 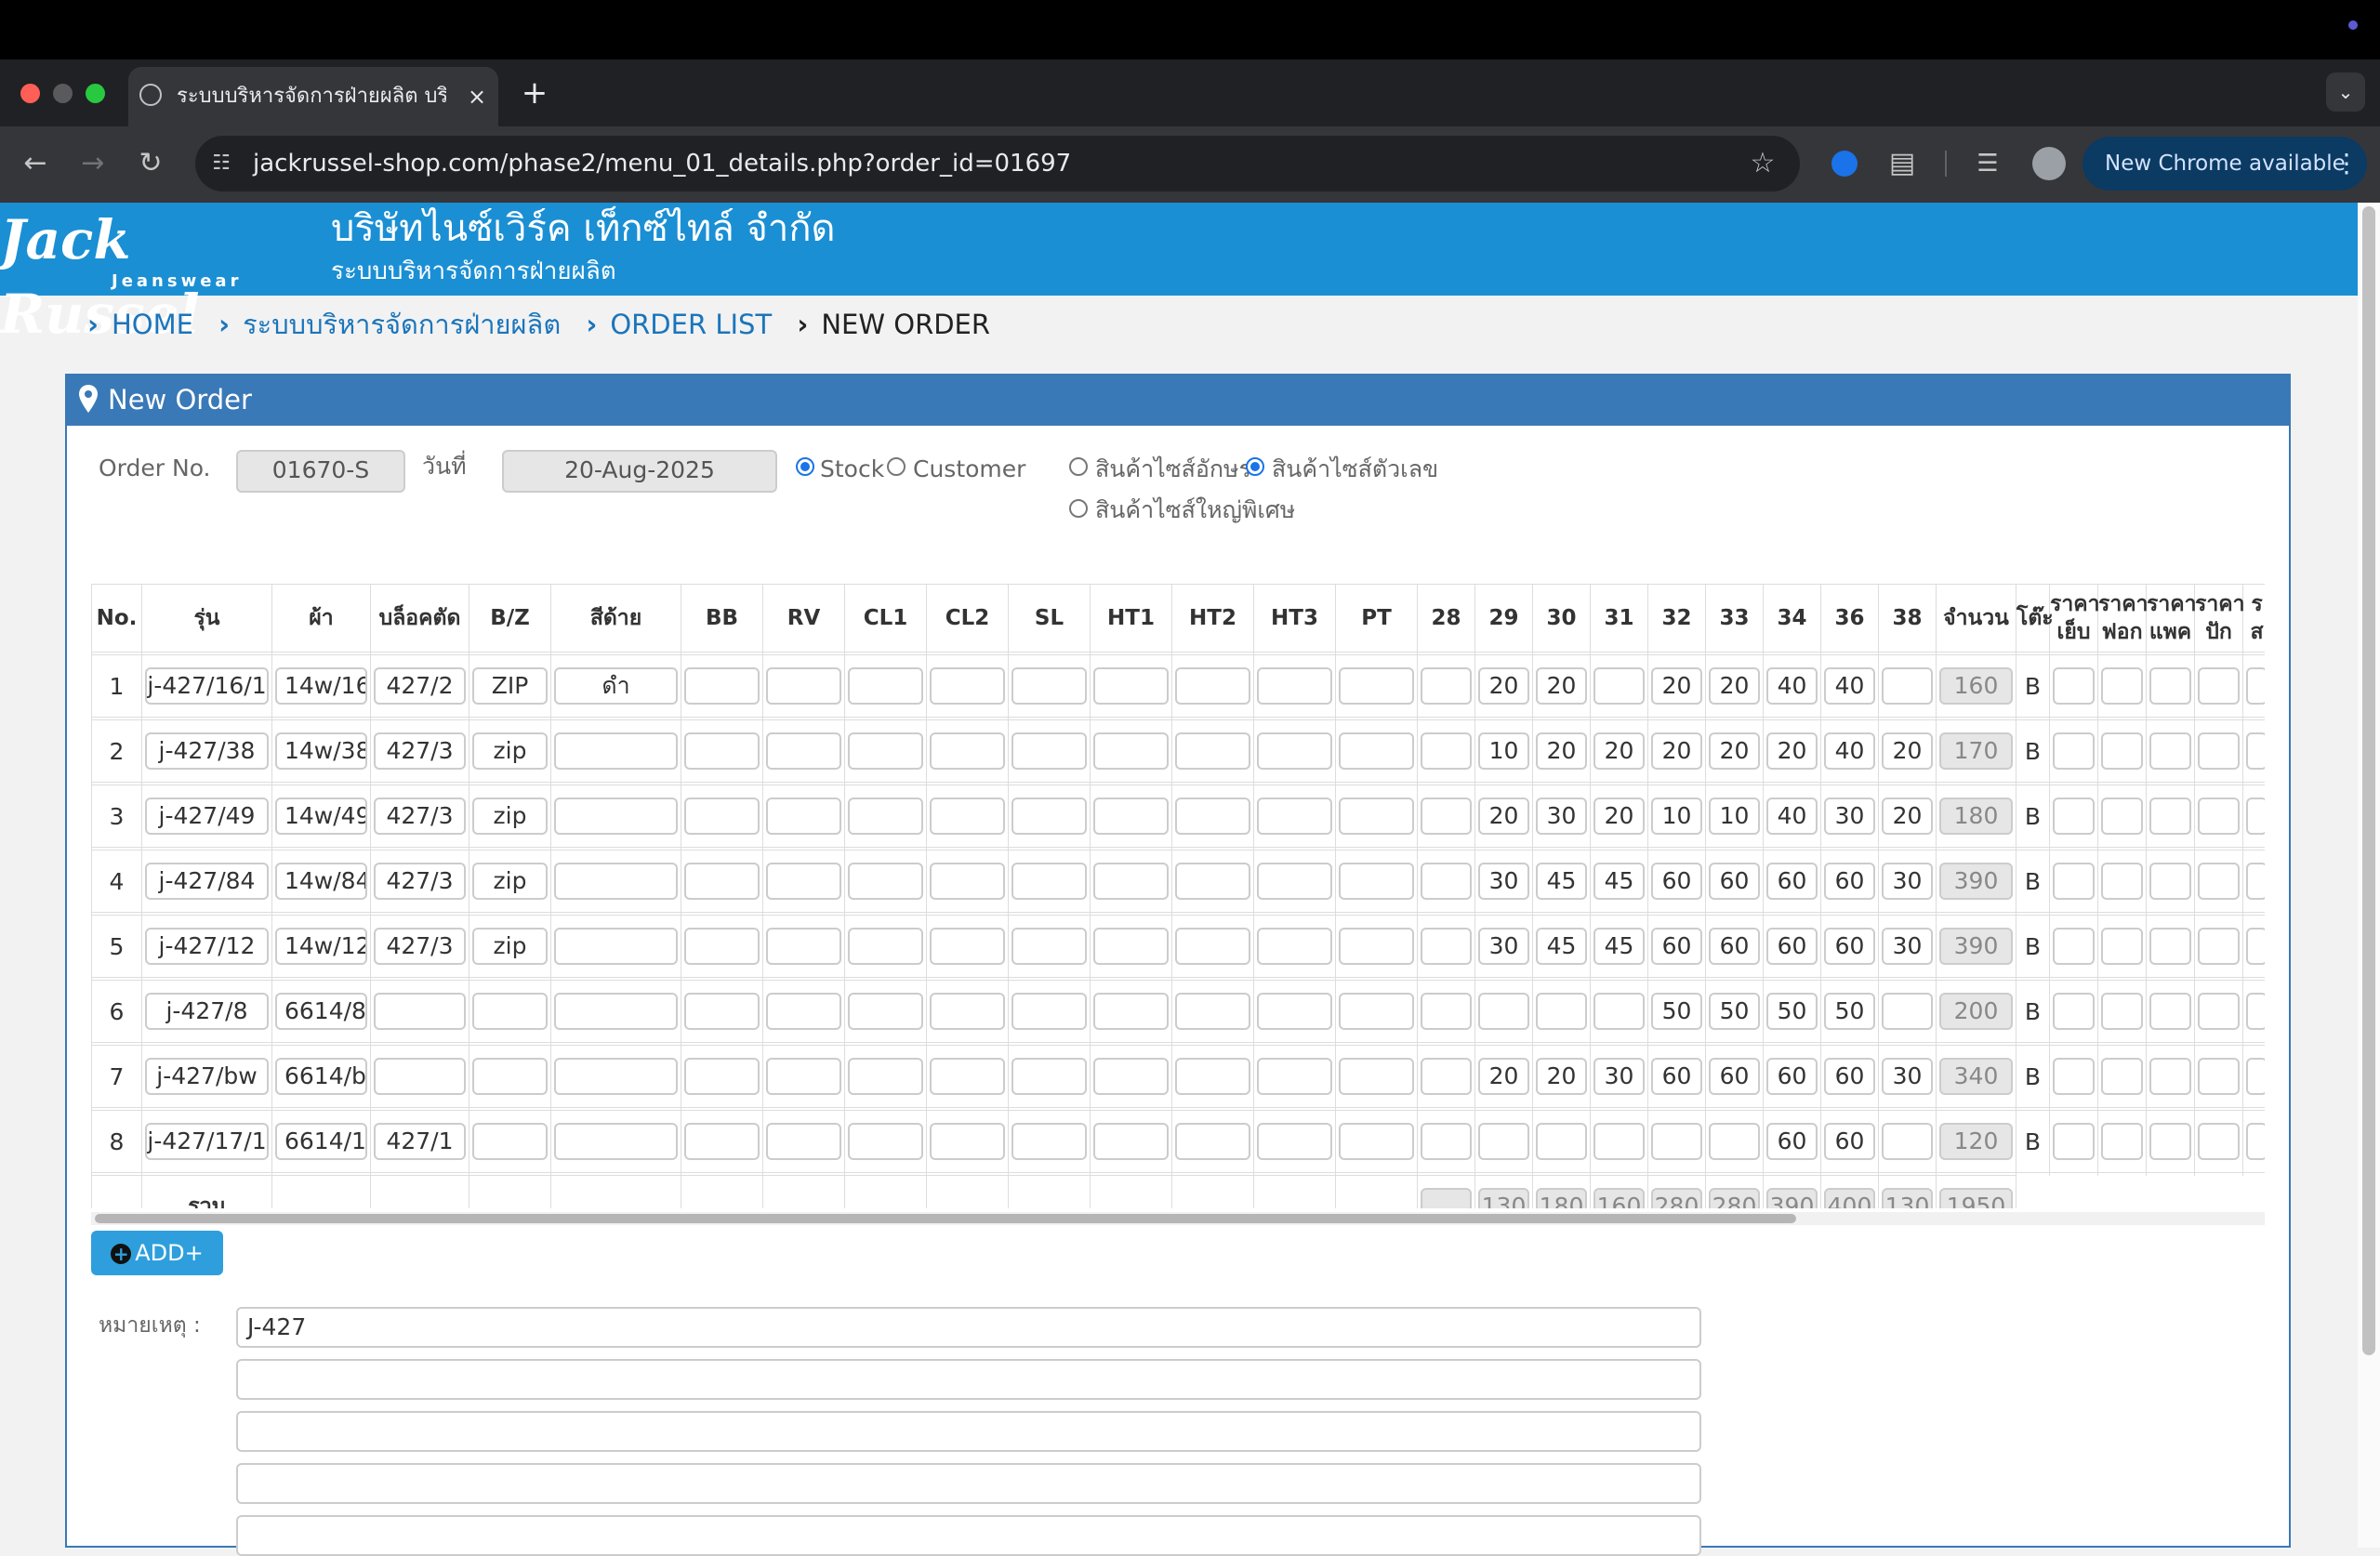 What do you see at coordinates (95, 93) in the screenshot?
I see `maximize-window-button` at bounding box center [95, 93].